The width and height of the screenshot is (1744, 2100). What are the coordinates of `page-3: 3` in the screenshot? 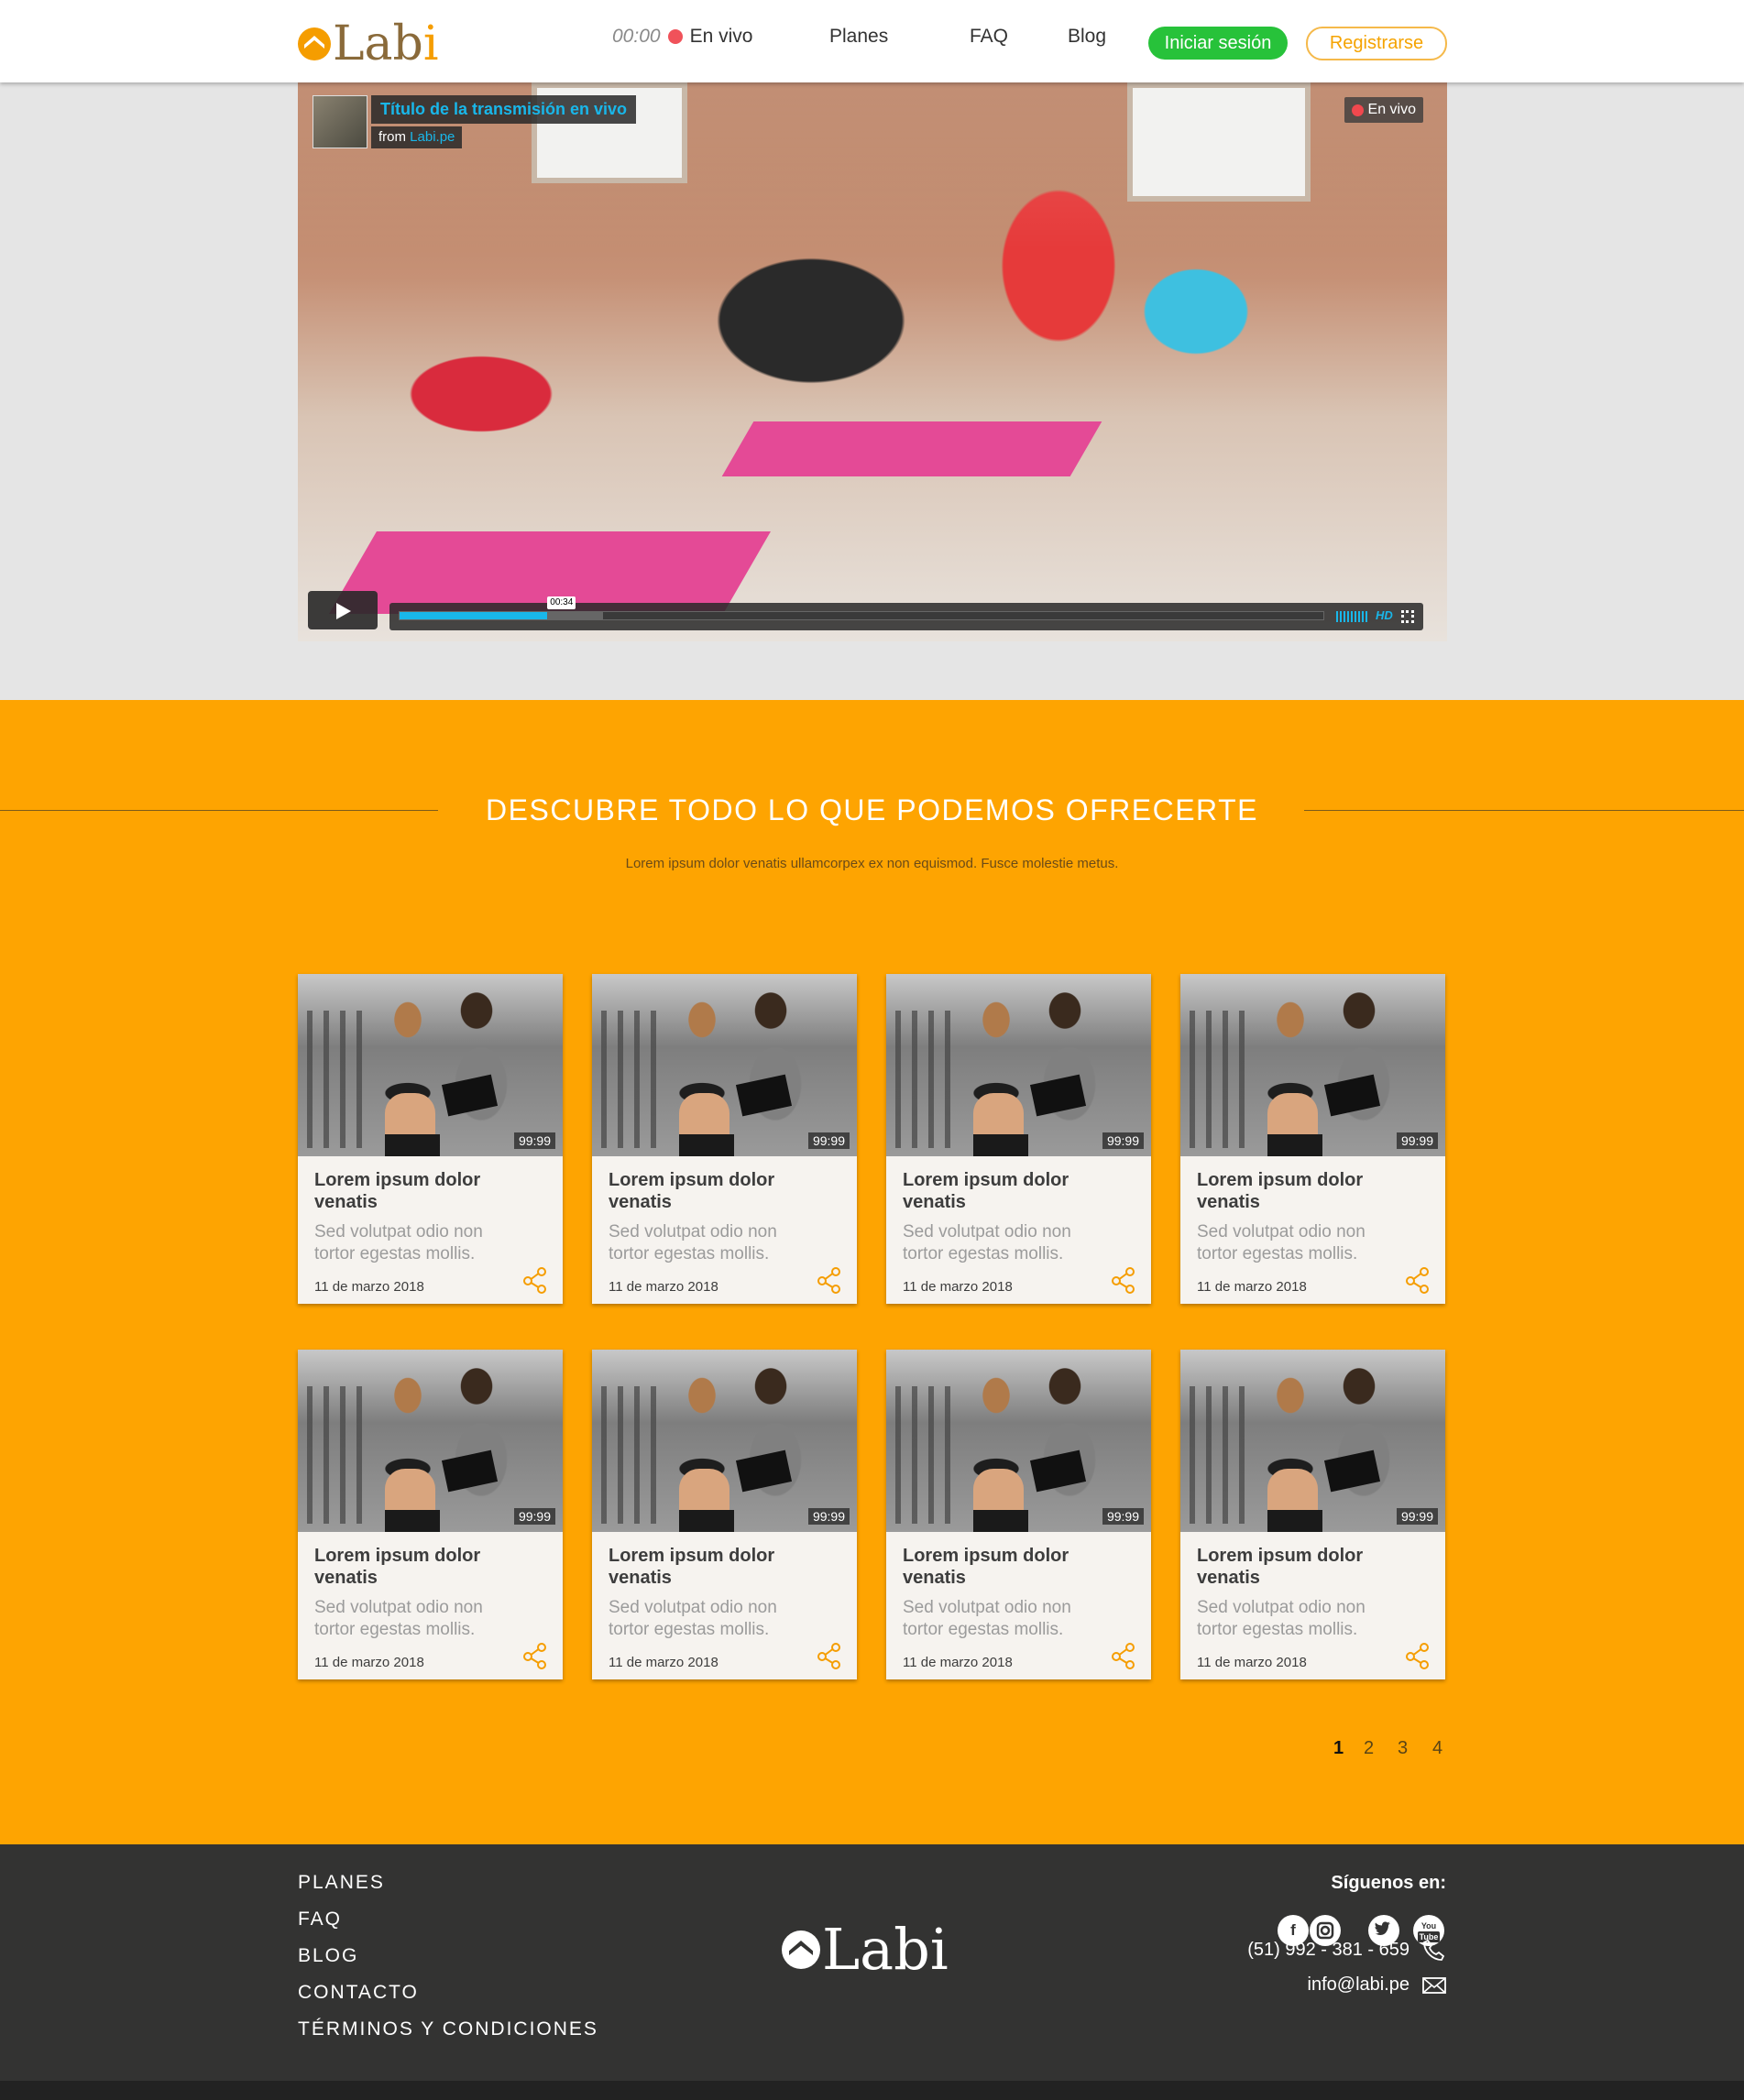 It's located at (1403, 1748).